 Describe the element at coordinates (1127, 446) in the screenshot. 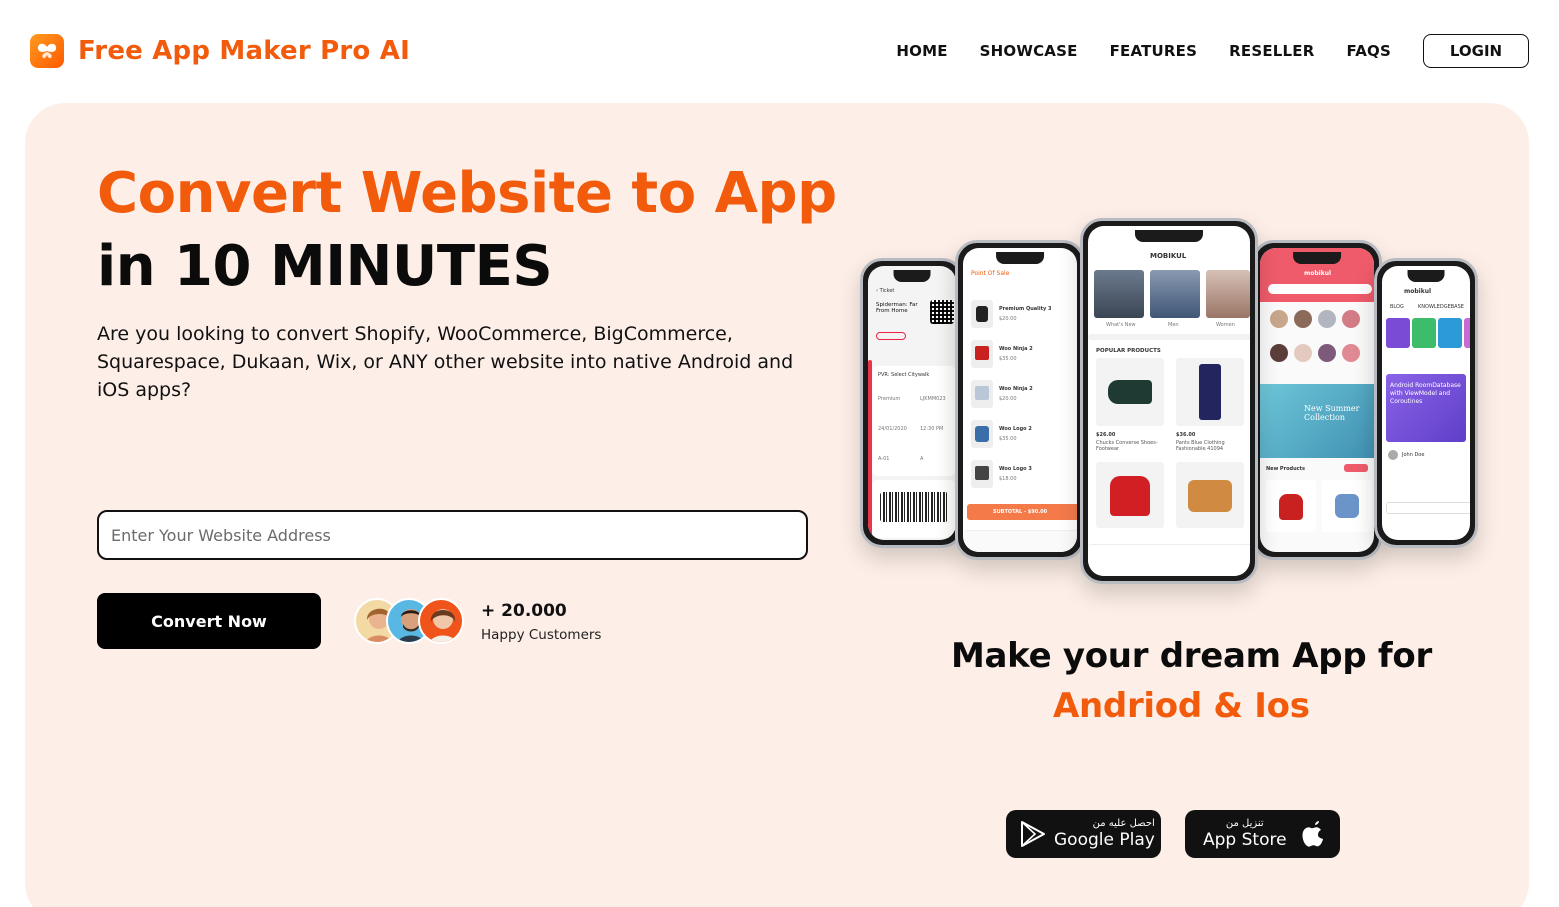

I see `center-product-name: Chucks Converse Shoes-Footwear` at that location.